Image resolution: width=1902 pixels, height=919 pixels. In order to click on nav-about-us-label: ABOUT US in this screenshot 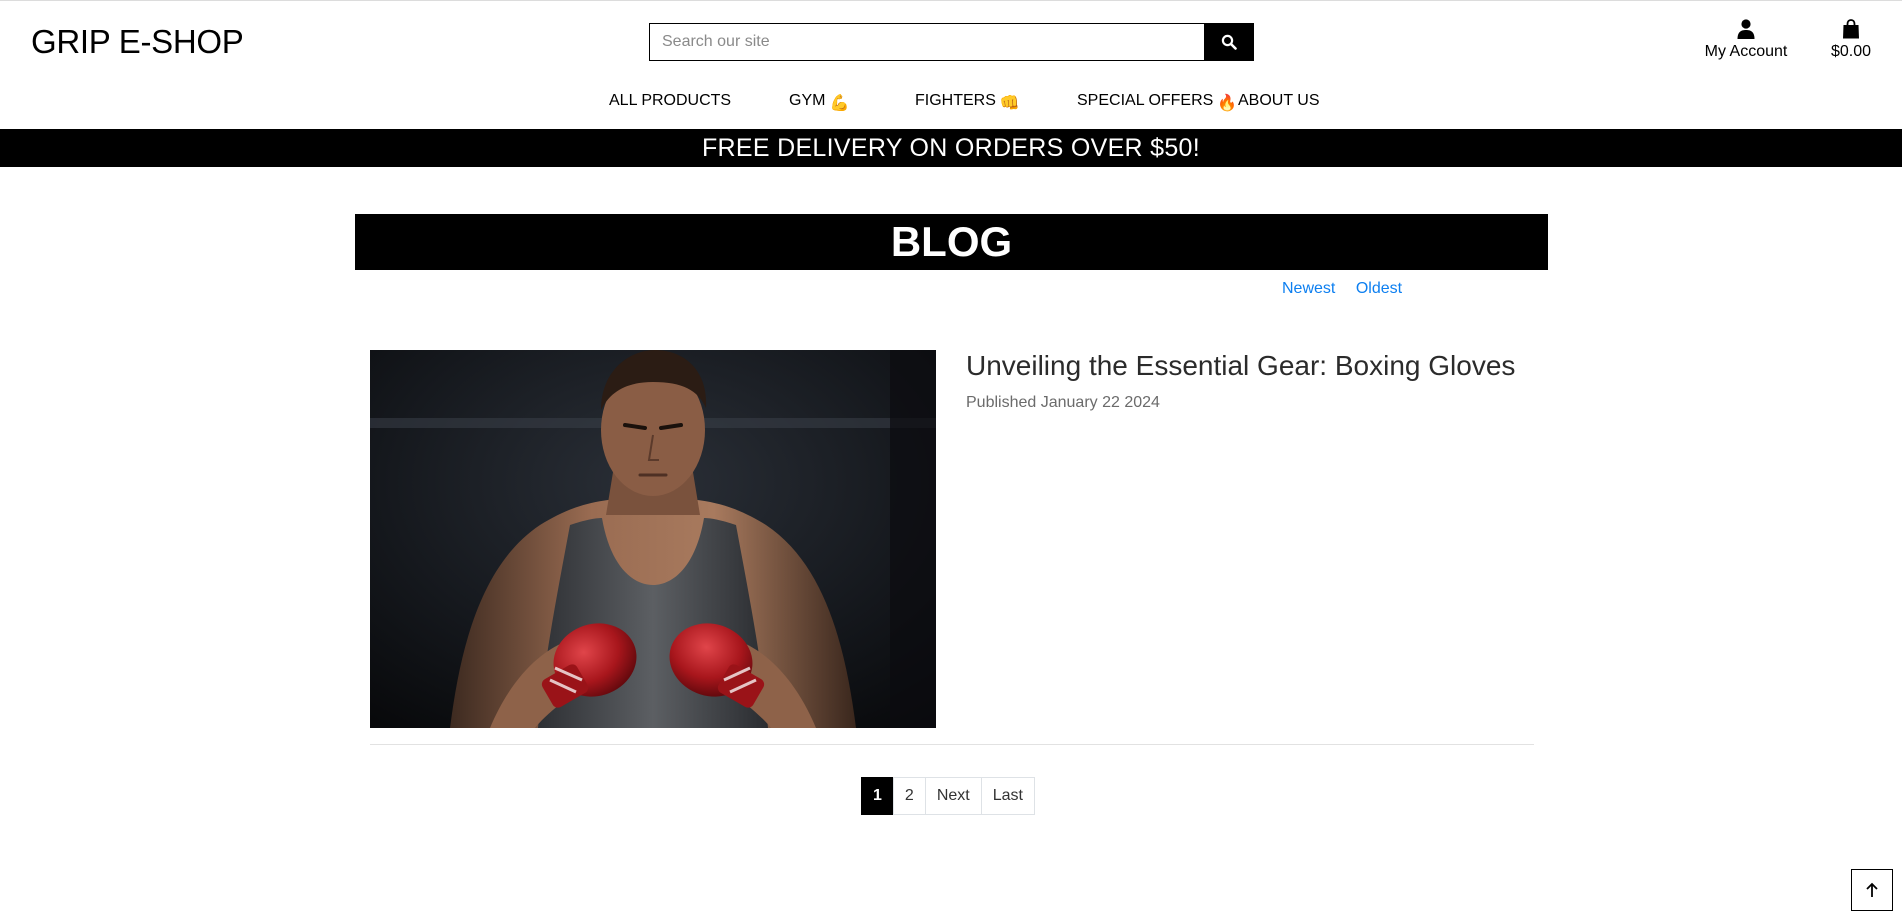, I will do `click(1279, 100)`.